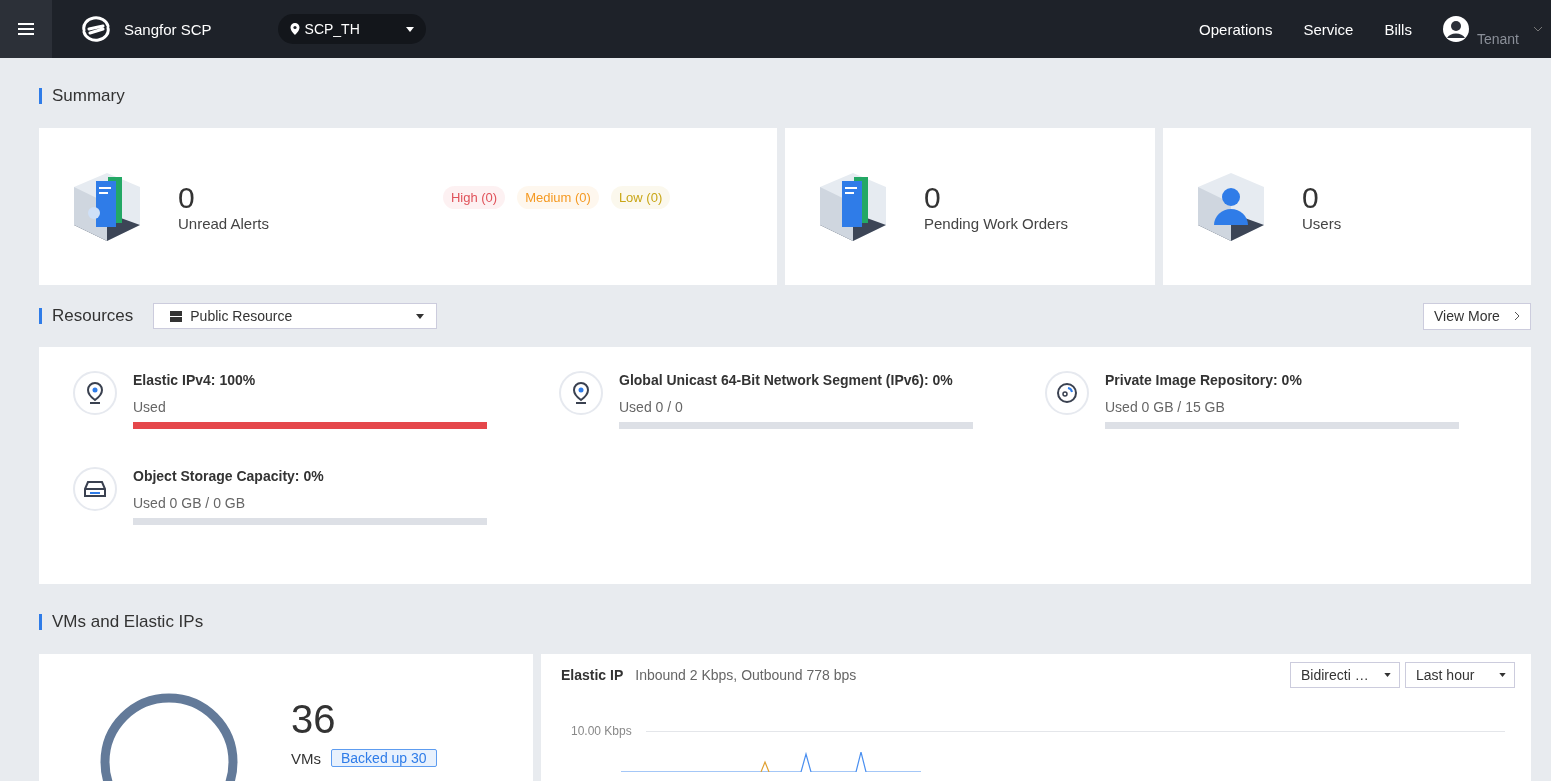 This screenshot has height=781, width=1551. What do you see at coordinates (176, 316) in the screenshot?
I see `server-icon` at bounding box center [176, 316].